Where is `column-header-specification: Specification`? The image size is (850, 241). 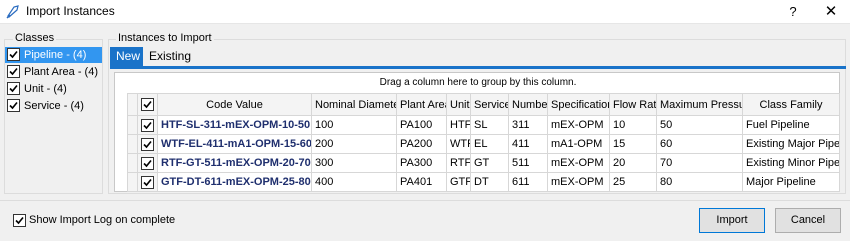 column-header-specification: Specification is located at coordinates (578, 104).